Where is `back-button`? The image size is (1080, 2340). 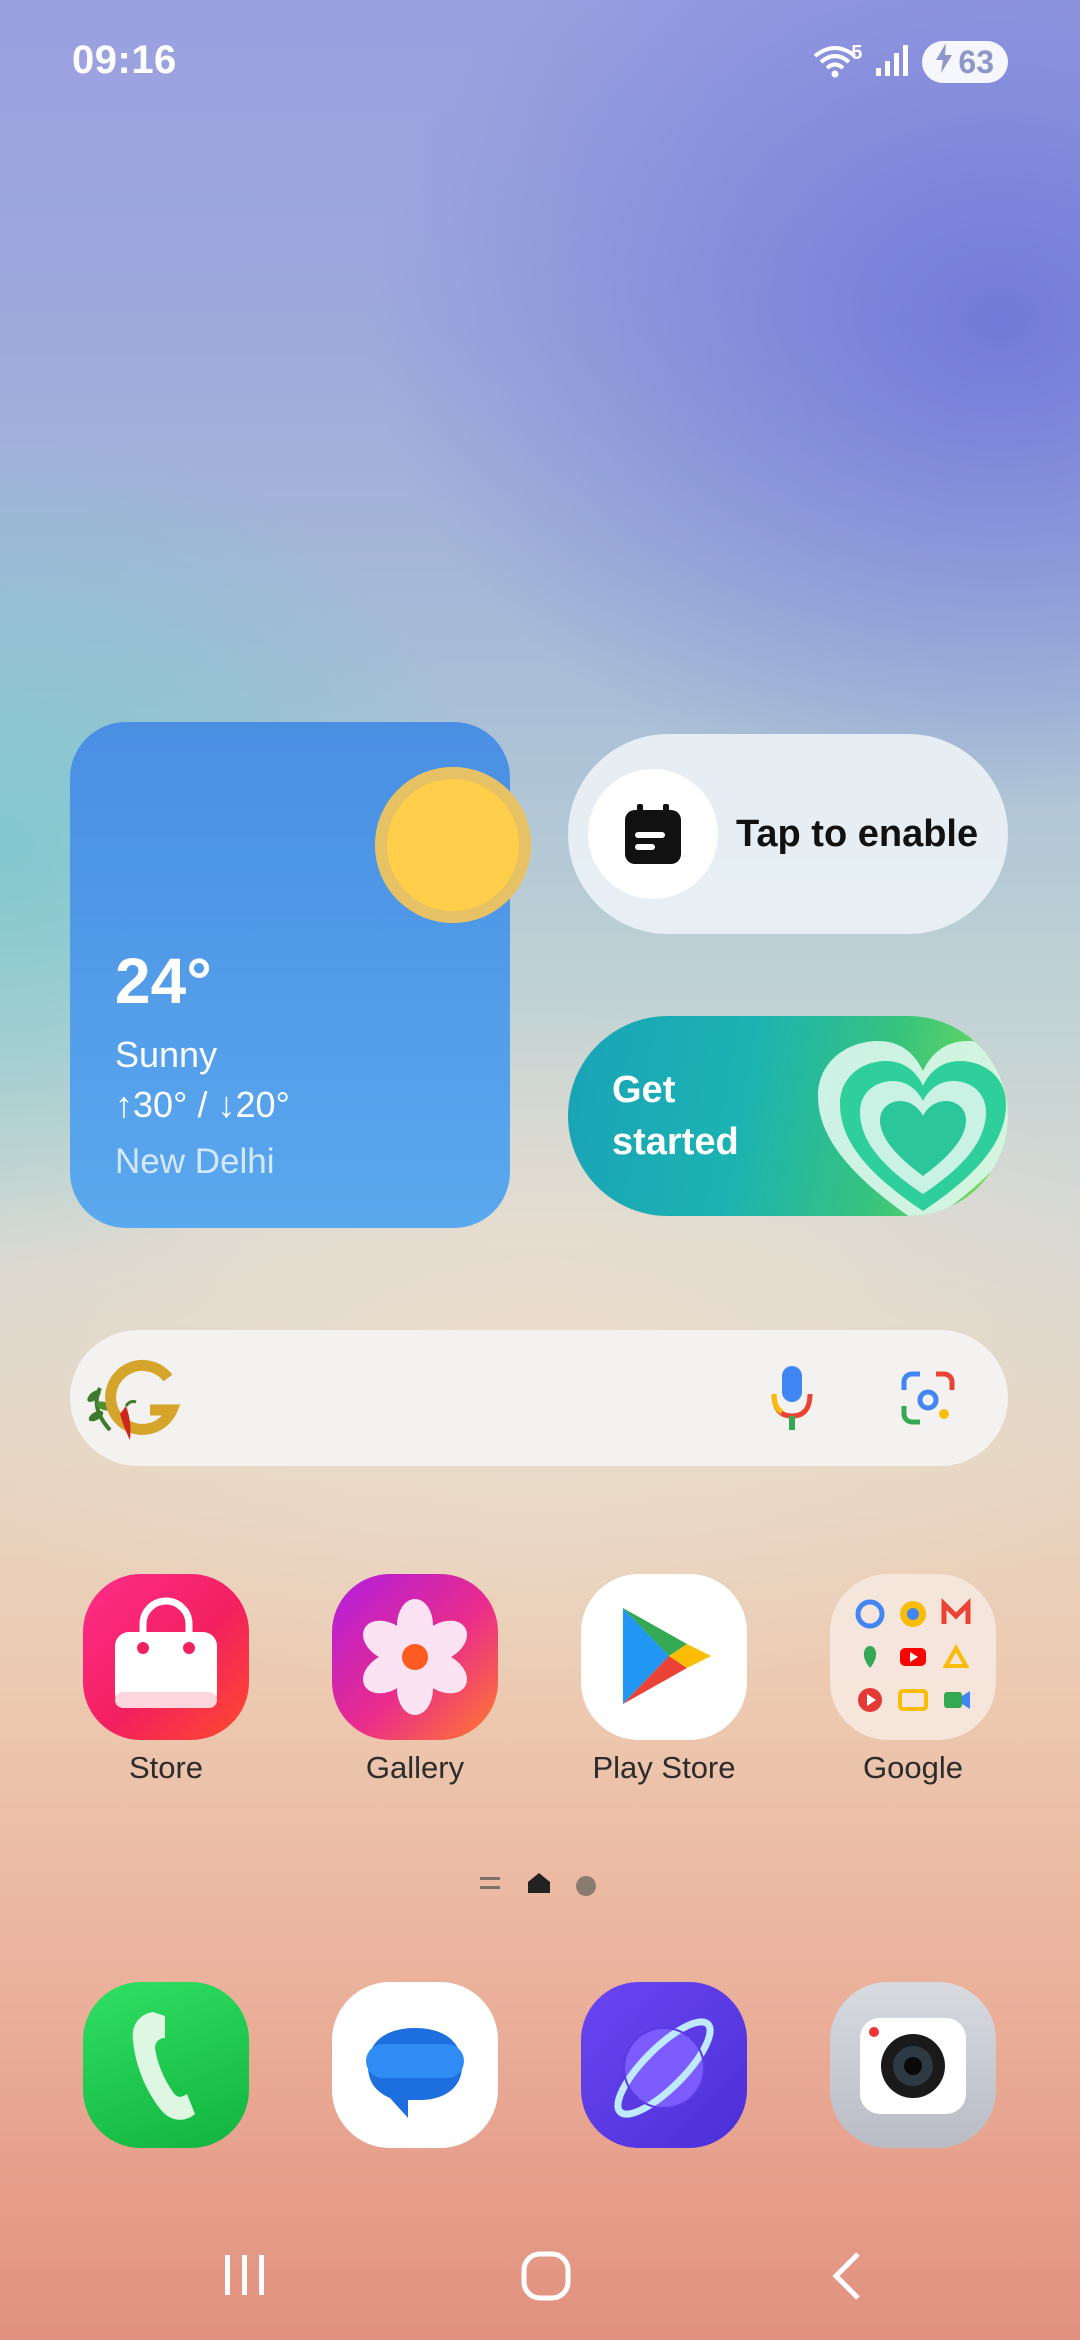 back-button is located at coordinates (848, 2278).